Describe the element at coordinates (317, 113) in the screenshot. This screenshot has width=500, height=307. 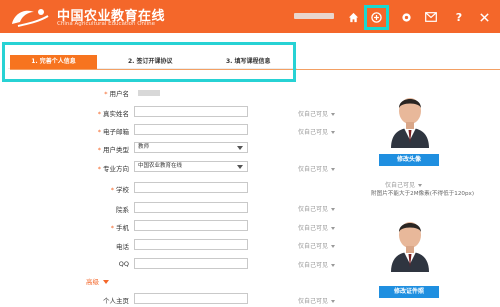
I see `realname-privacy: 仅自己可见` at that location.